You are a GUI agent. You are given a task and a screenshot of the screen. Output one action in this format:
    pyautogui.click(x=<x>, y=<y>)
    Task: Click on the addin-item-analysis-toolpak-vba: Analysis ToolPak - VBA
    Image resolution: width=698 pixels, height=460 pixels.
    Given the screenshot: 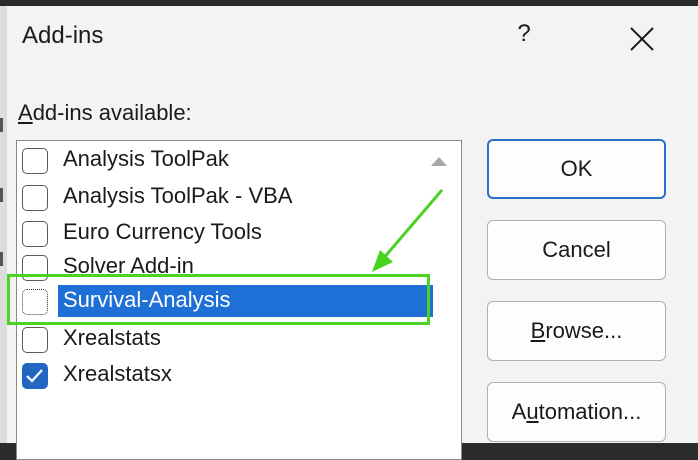 What is the action you would take?
    pyautogui.click(x=219, y=197)
    